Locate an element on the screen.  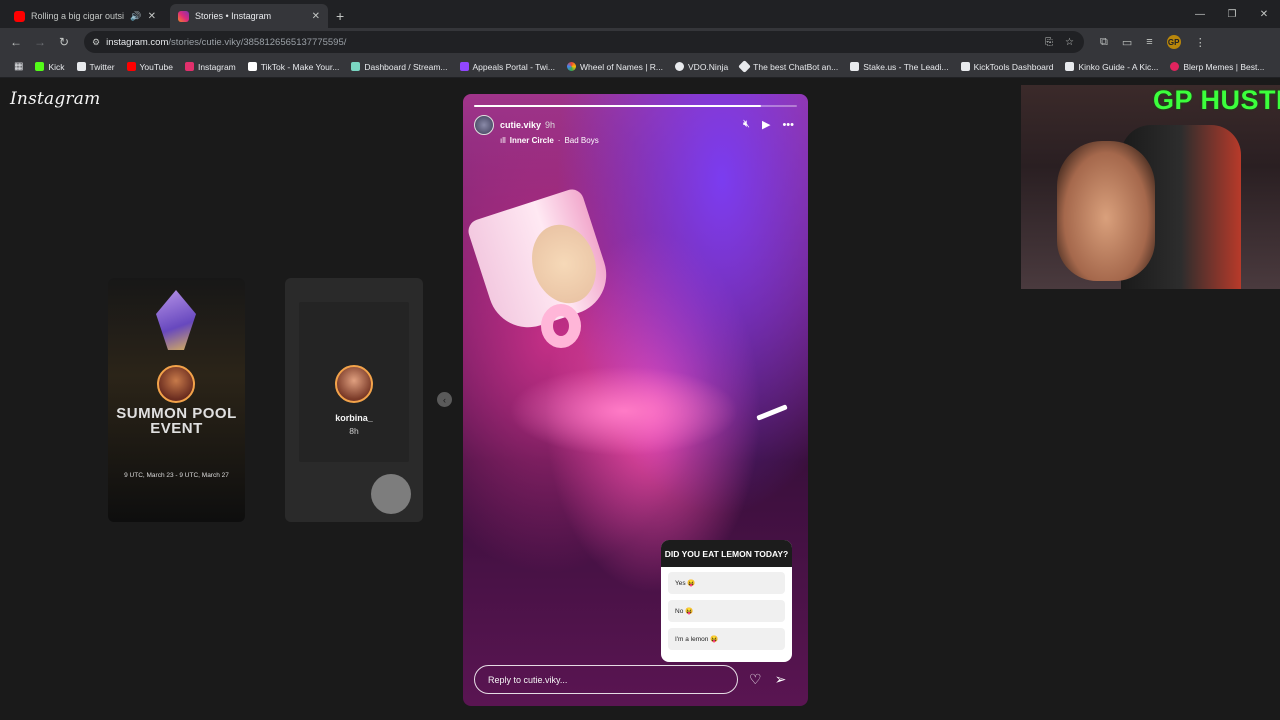
play-icon: ▶ is located at coordinates (766, 124).